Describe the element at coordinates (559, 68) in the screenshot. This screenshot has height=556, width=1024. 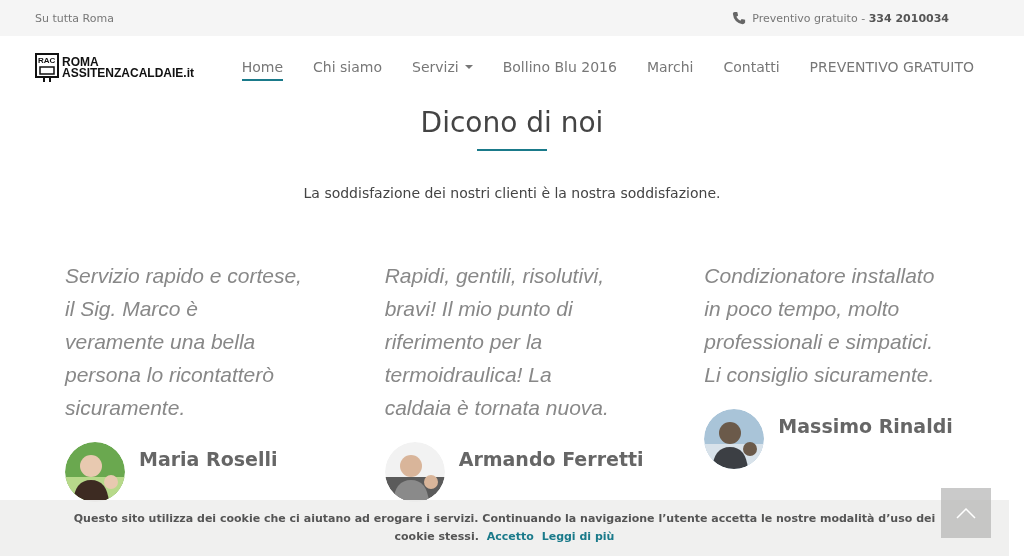
I see `nav-link: Bollino Blu 2016` at that location.